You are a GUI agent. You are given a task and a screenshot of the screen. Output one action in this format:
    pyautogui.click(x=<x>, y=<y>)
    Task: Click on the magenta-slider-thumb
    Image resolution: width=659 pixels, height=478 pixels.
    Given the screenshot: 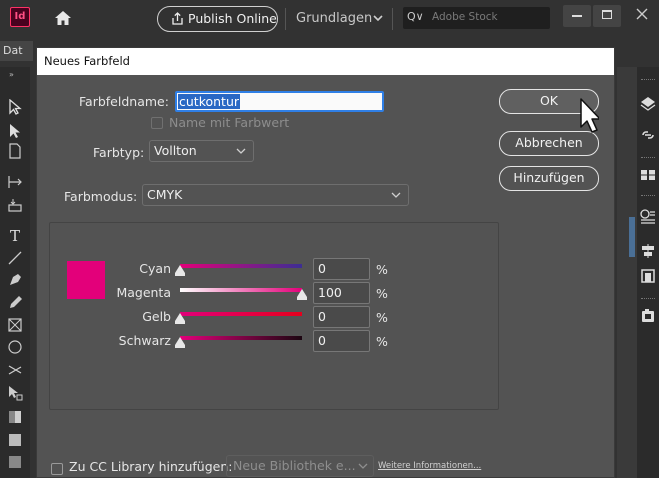 What is the action you would take?
    pyautogui.click(x=302, y=294)
    